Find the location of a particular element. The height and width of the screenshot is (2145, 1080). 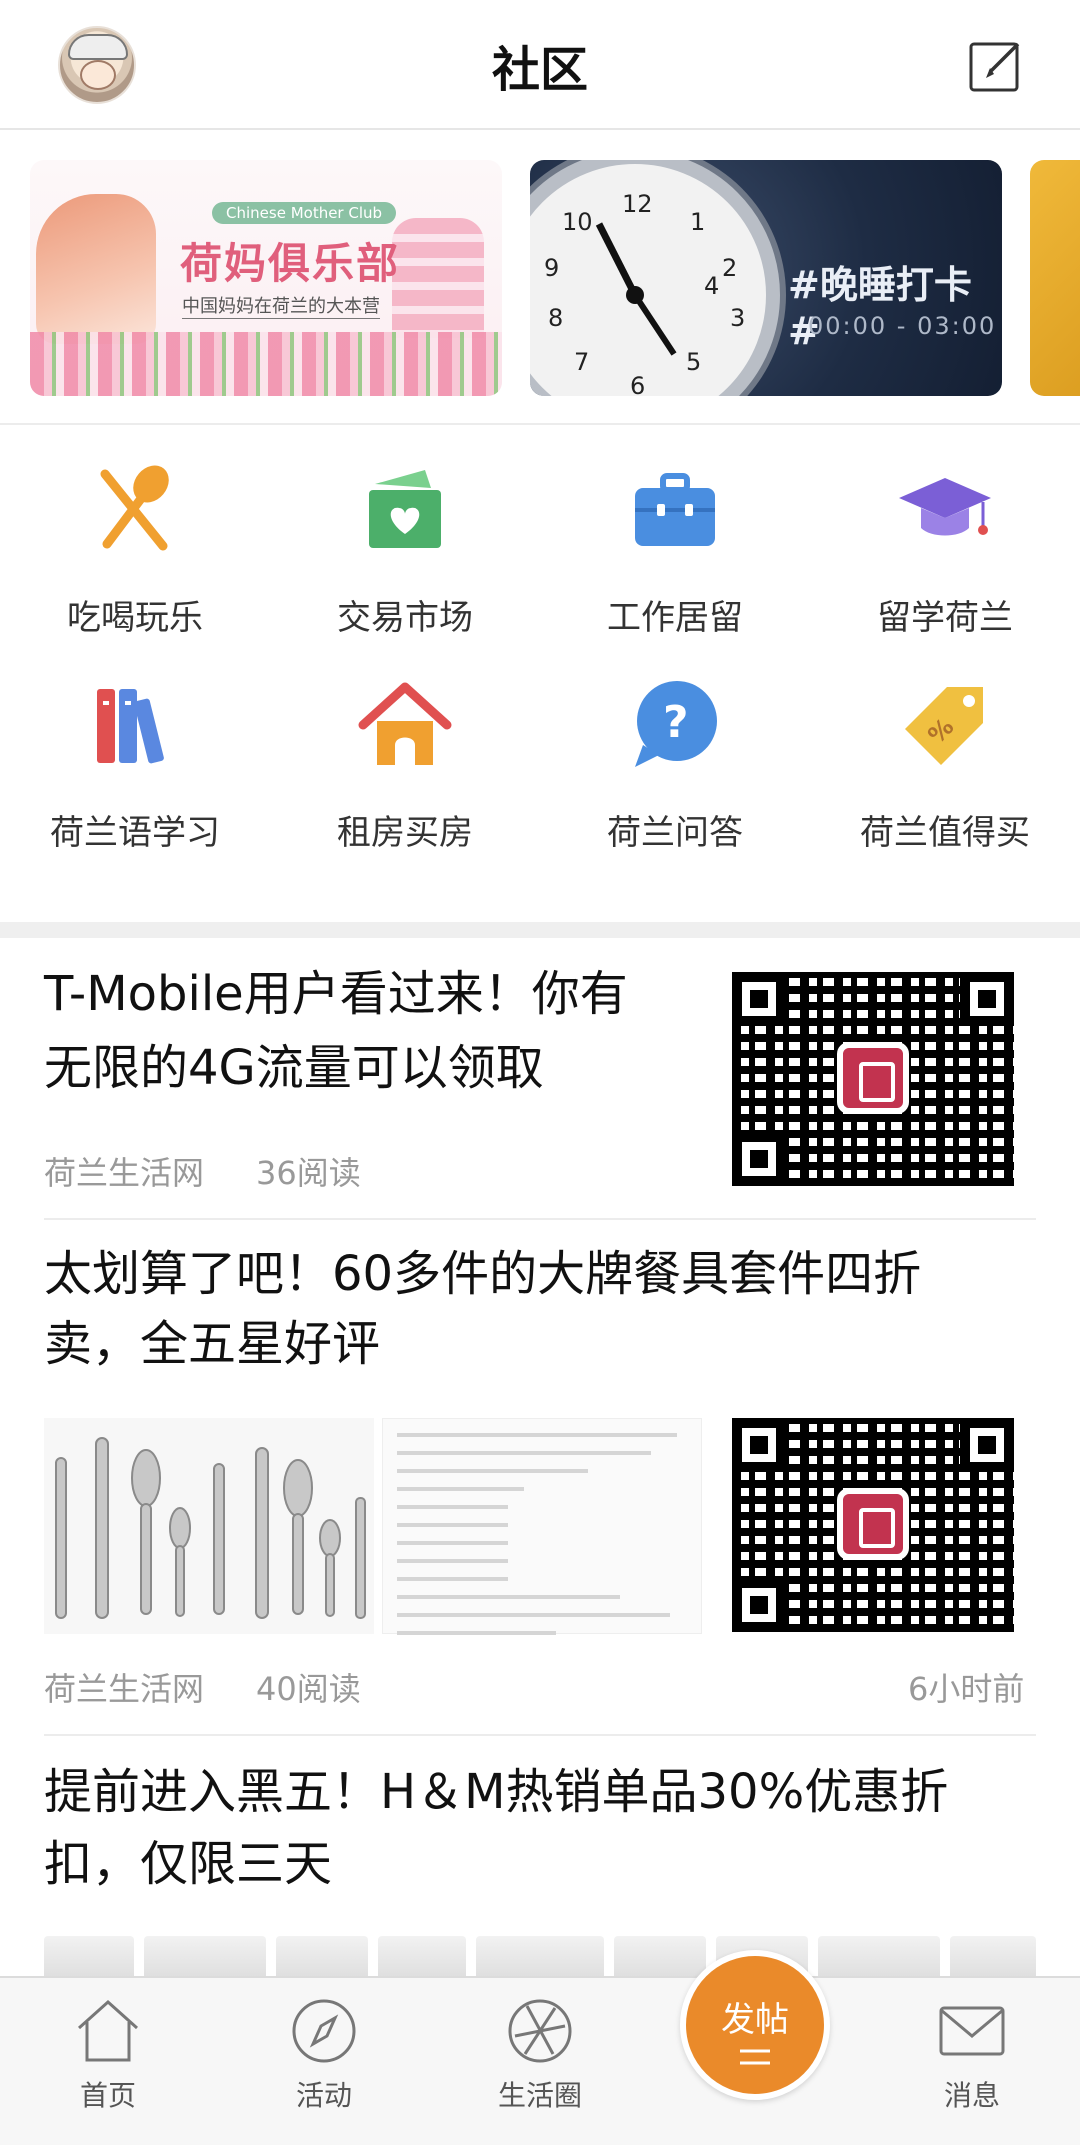

svg-text: 9 is located at coordinates (551, 268).